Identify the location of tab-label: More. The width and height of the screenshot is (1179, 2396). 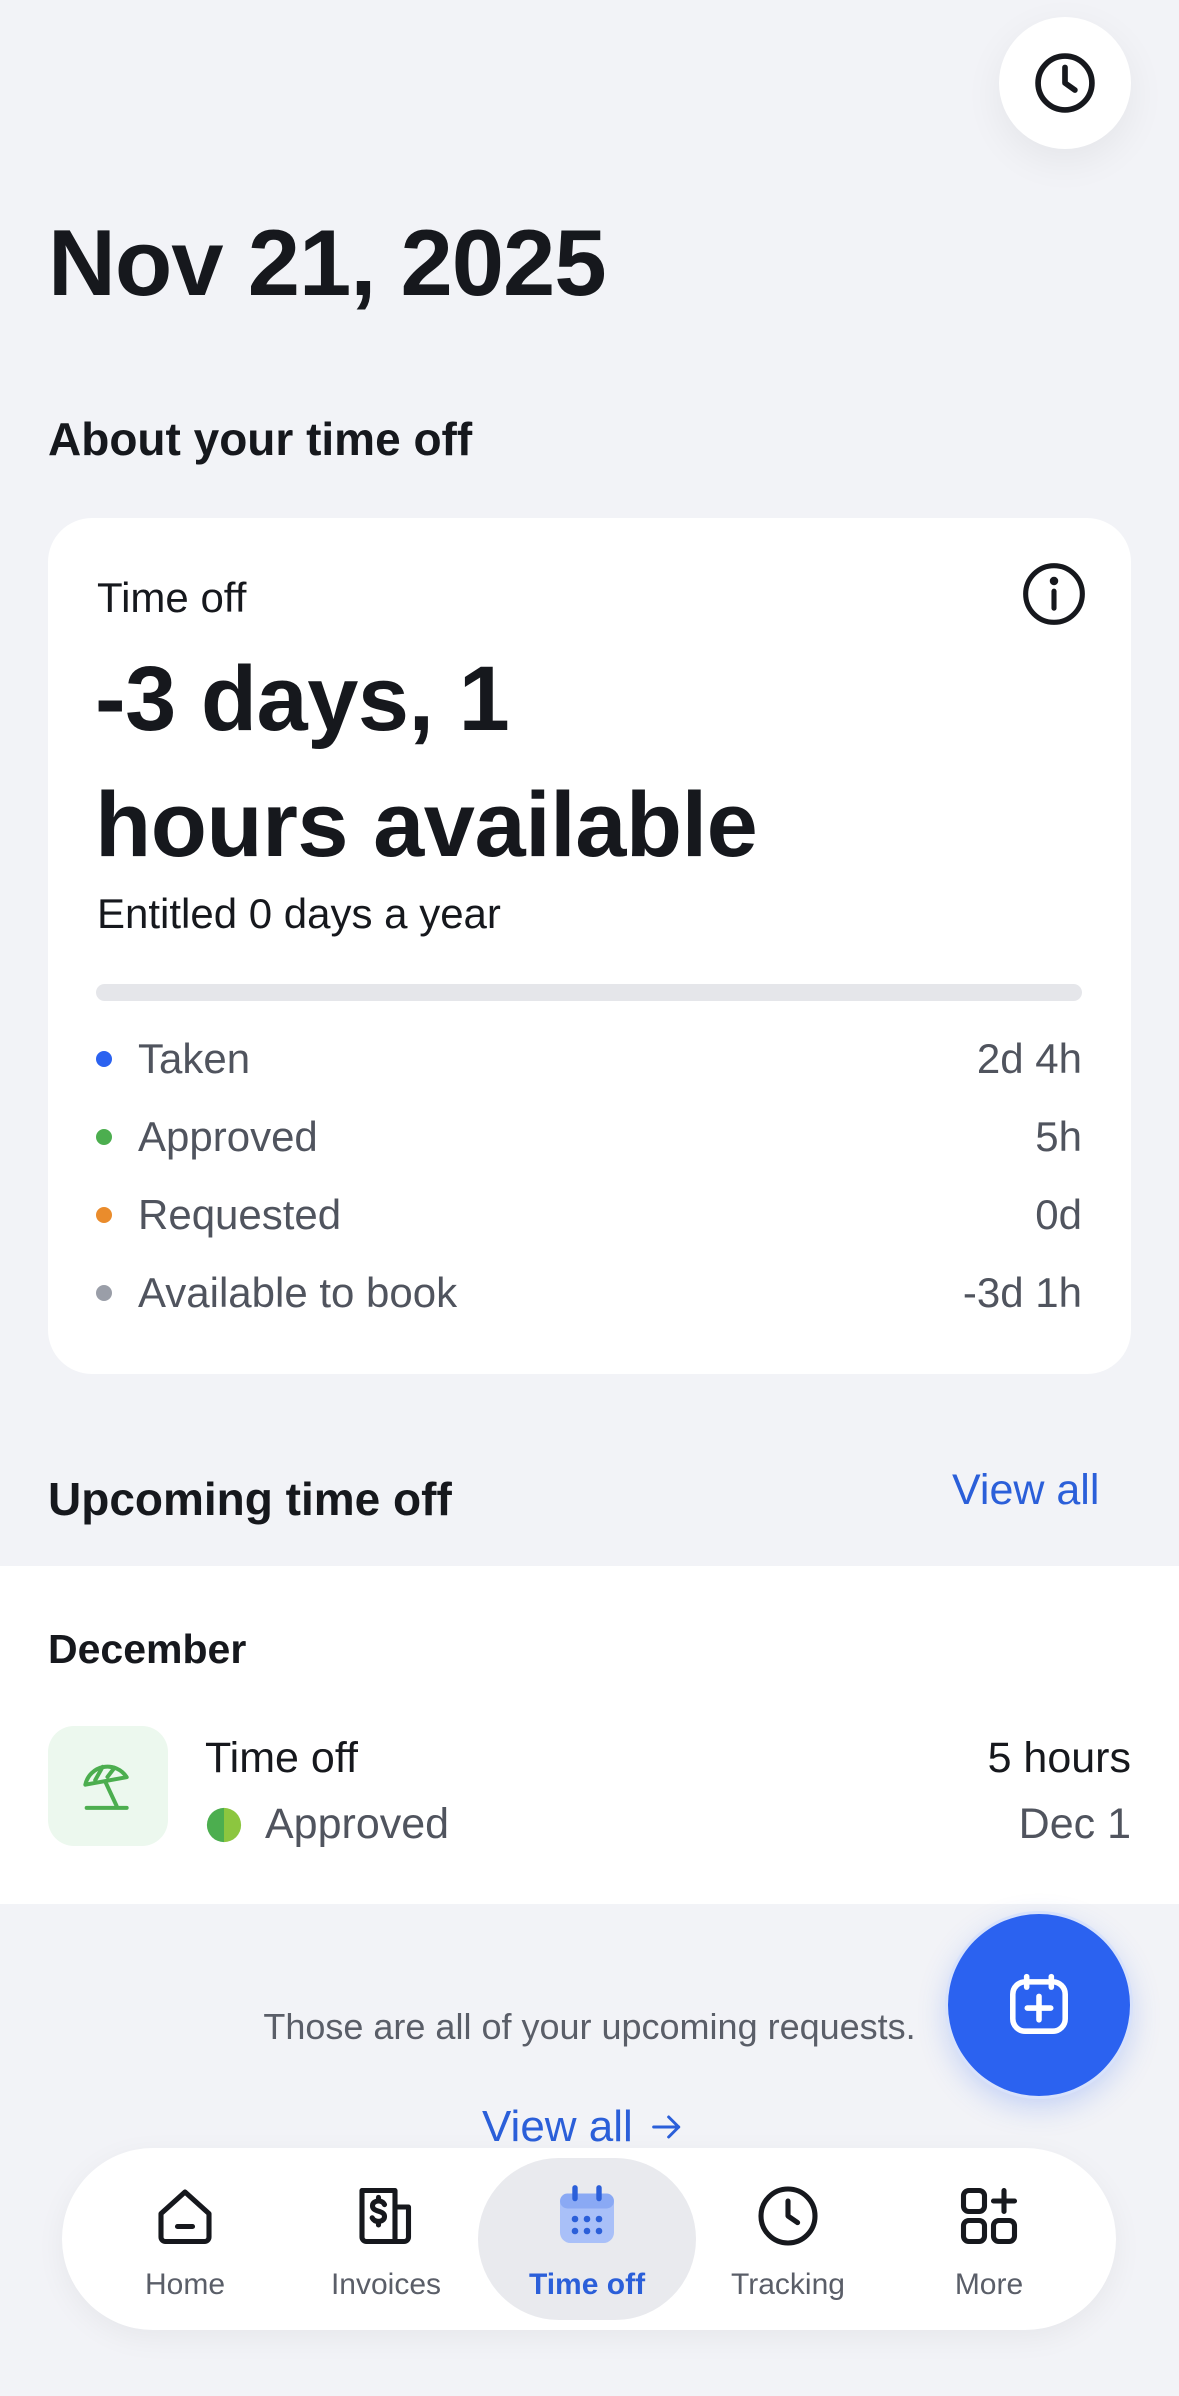
(989, 2284).